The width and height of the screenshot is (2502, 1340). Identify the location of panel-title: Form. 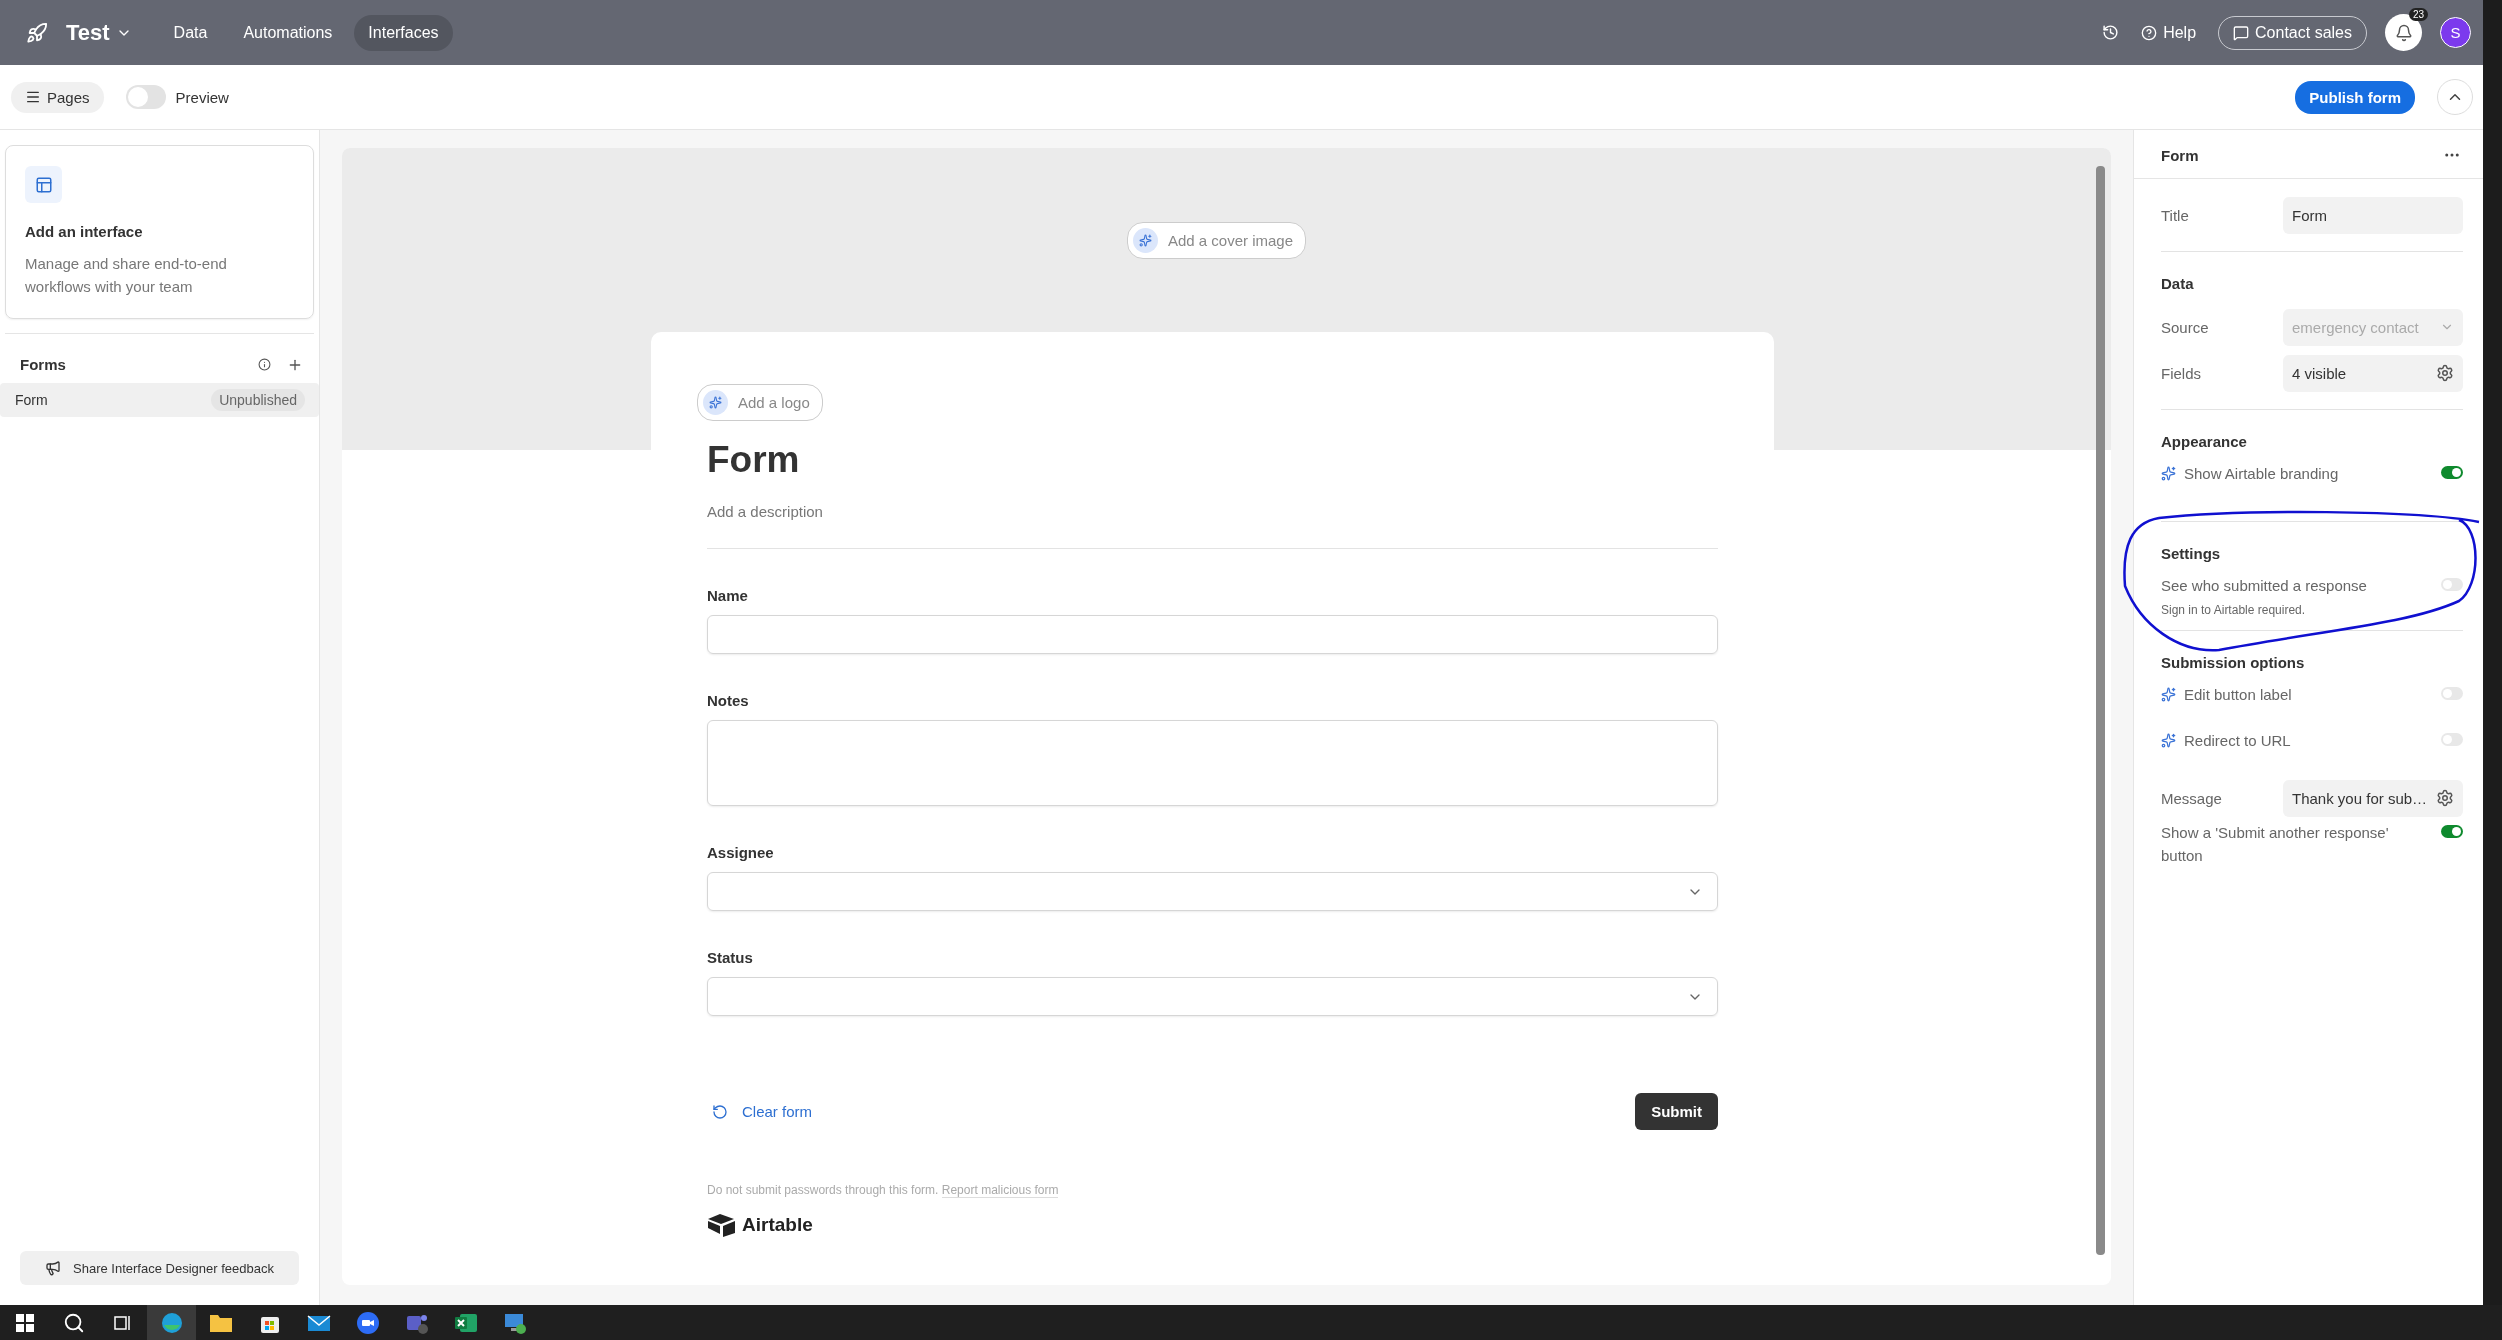
(2180, 155).